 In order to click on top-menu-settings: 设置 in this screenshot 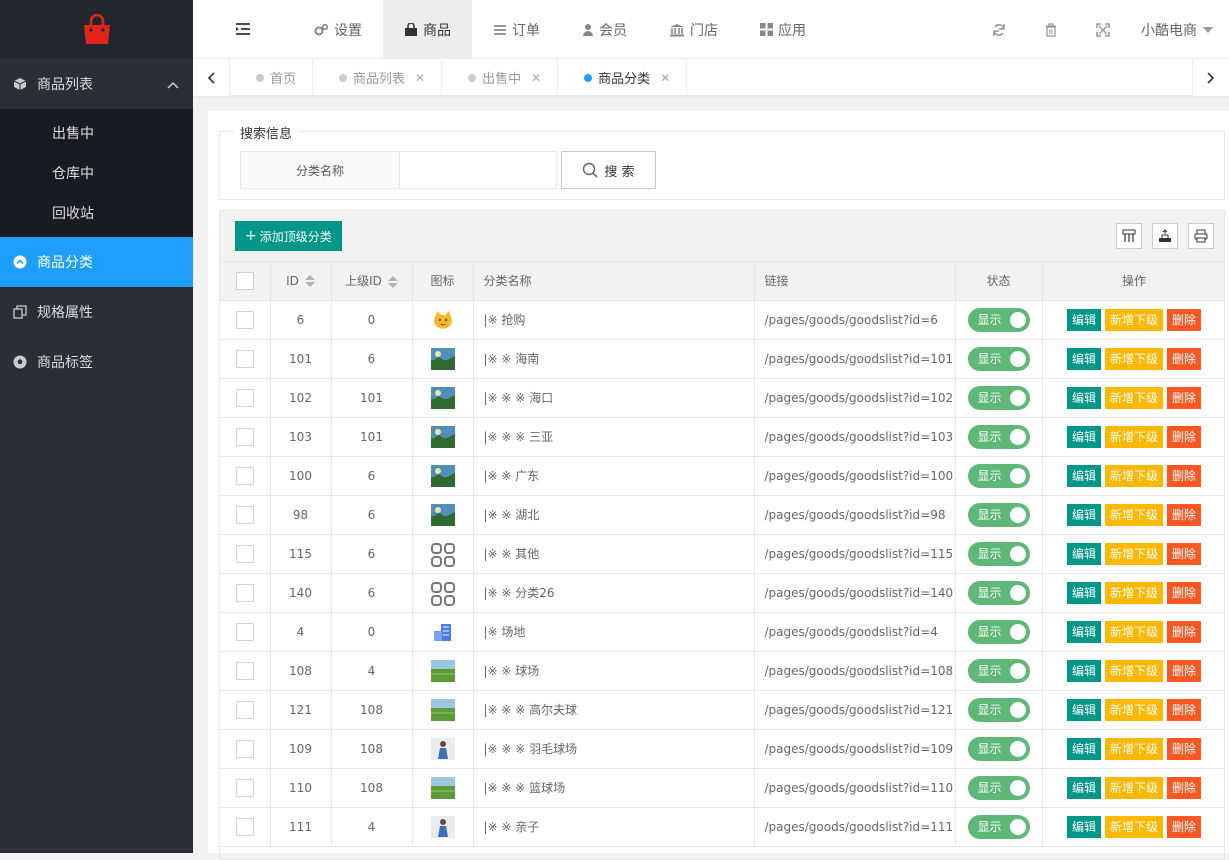, I will do `click(338, 29)`.